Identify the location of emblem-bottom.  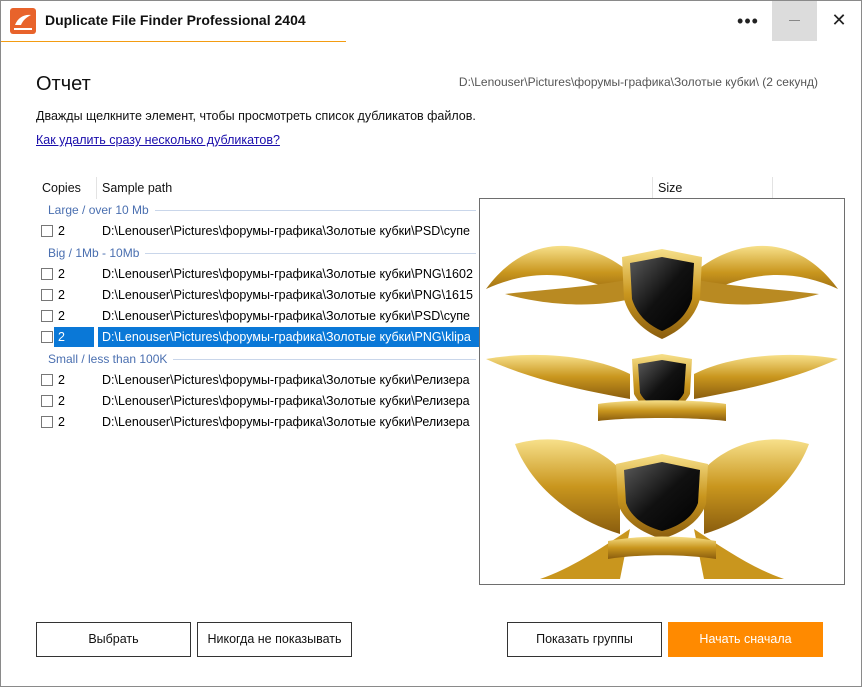
(662, 509).